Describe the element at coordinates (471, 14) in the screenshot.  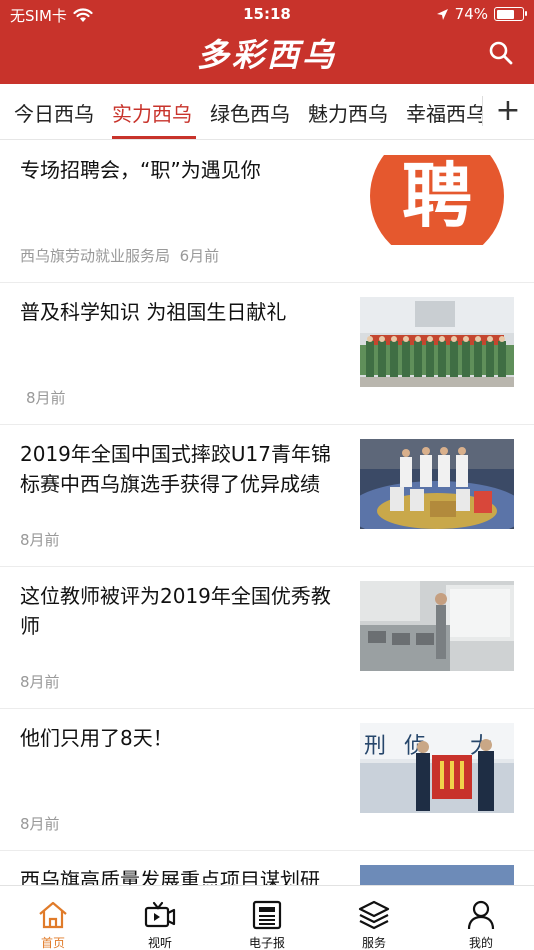
I see `battery-percent: 74%` at that location.